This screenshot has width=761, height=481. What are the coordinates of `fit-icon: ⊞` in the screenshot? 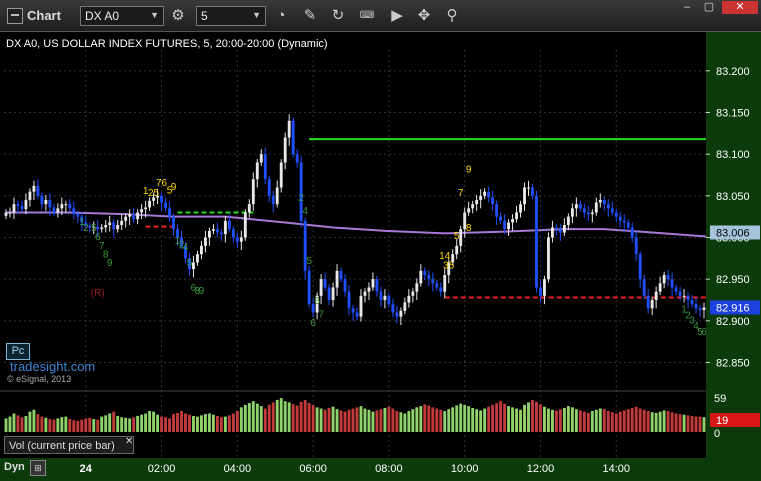 It's located at (38, 468).